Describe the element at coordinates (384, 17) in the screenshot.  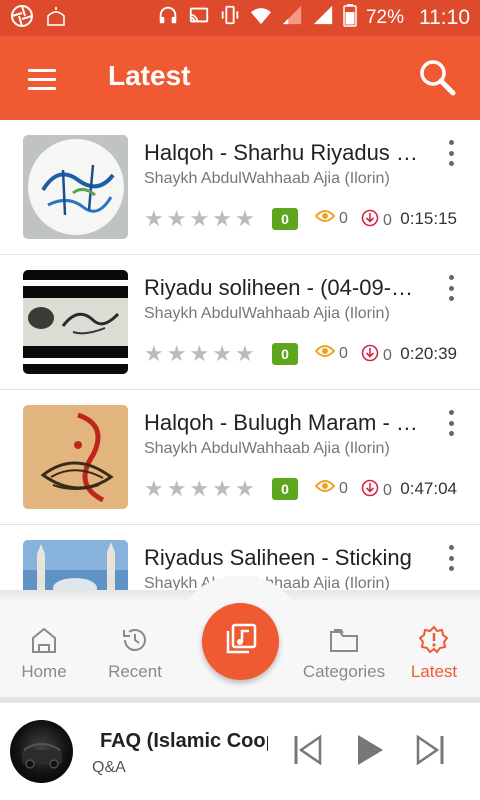
I see `battery-percent: 72%` at that location.